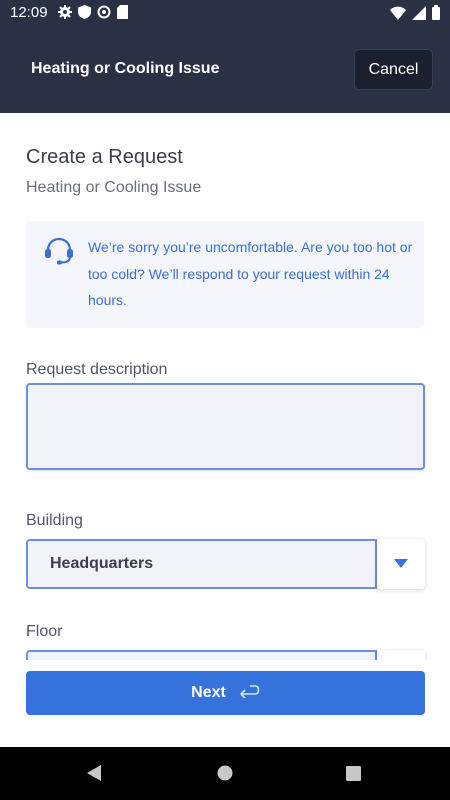 The width and height of the screenshot is (450, 800). What do you see at coordinates (208, 692) in the screenshot?
I see `next-button-label: Next` at bounding box center [208, 692].